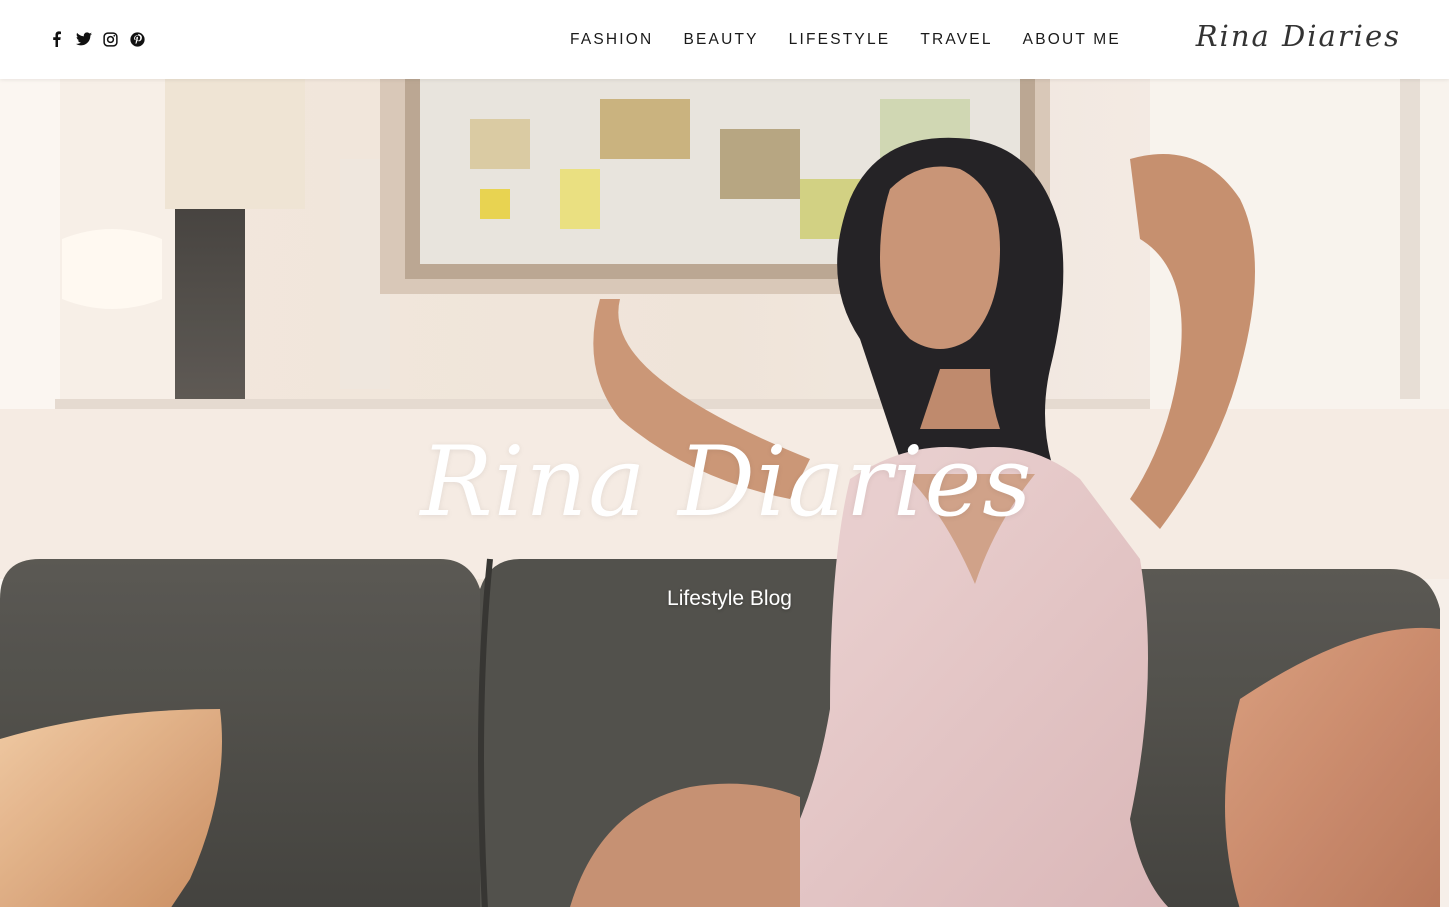 The height and width of the screenshot is (907, 1449). Describe the element at coordinates (110, 39) in the screenshot. I see `instagram-icon` at that location.